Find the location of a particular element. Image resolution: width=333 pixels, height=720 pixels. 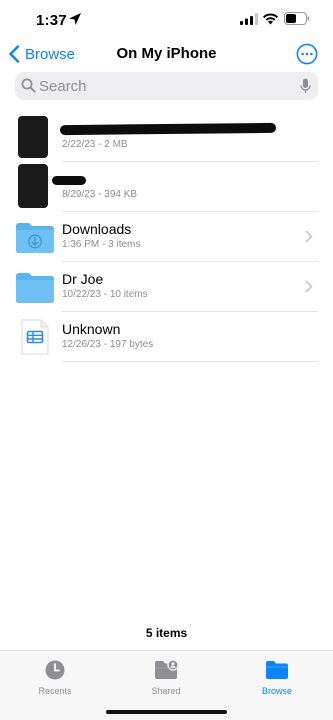

file-meta: 2/22/23 - 2 MB is located at coordinates (95, 144).